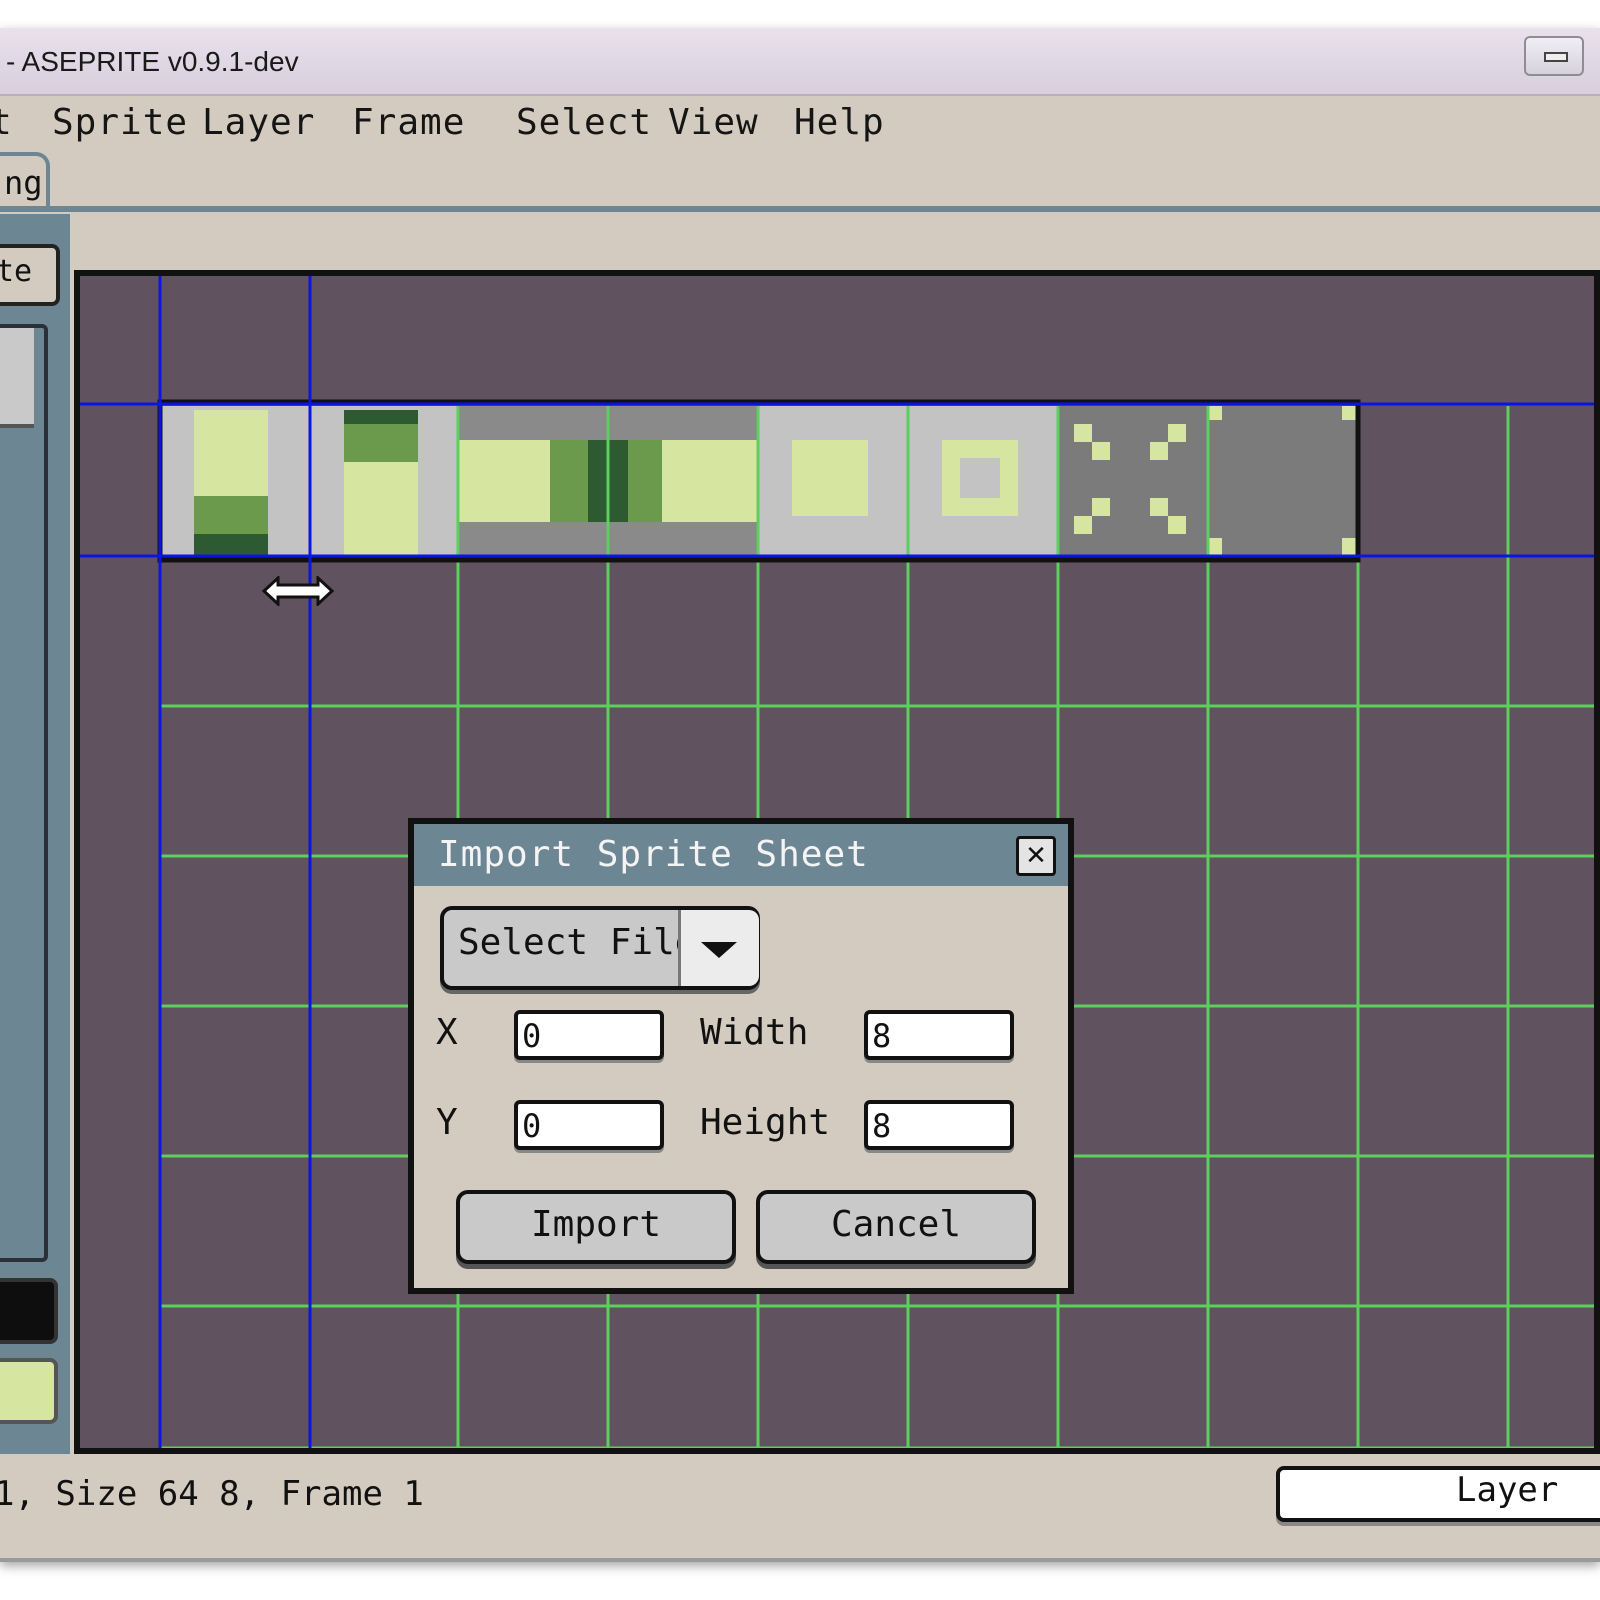  I want to click on palette-scrollbar, so click(24, 793).